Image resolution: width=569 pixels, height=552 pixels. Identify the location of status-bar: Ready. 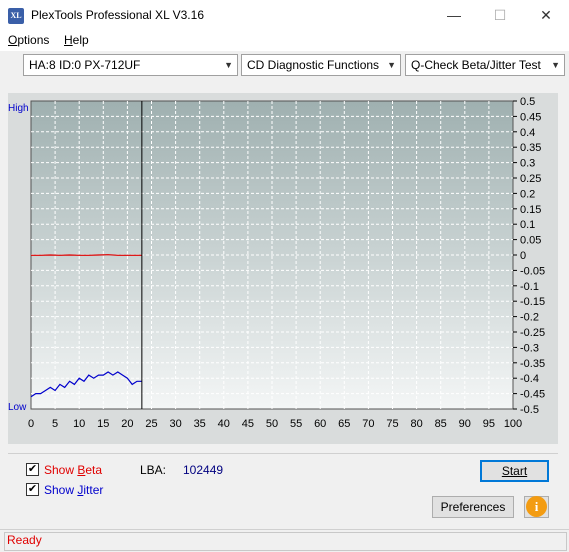
(284, 540).